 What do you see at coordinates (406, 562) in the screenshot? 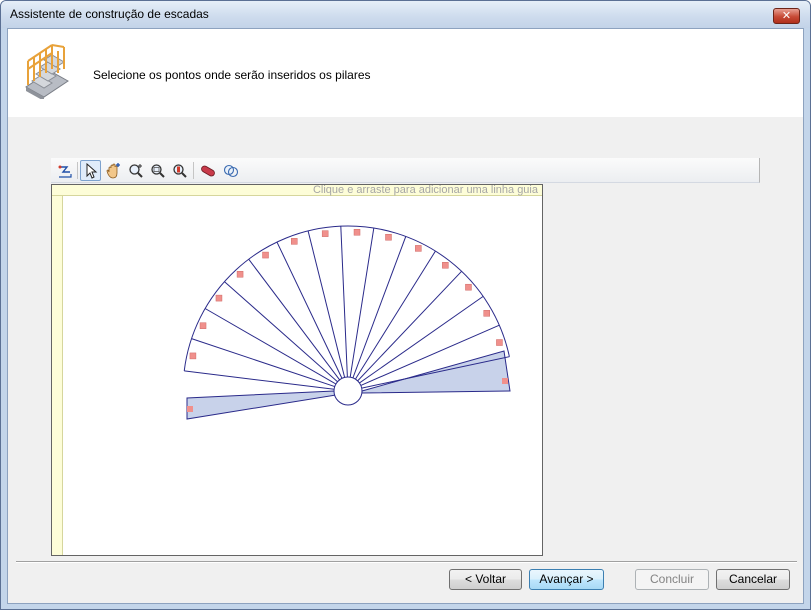
I see `footer-divider` at bounding box center [406, 562].